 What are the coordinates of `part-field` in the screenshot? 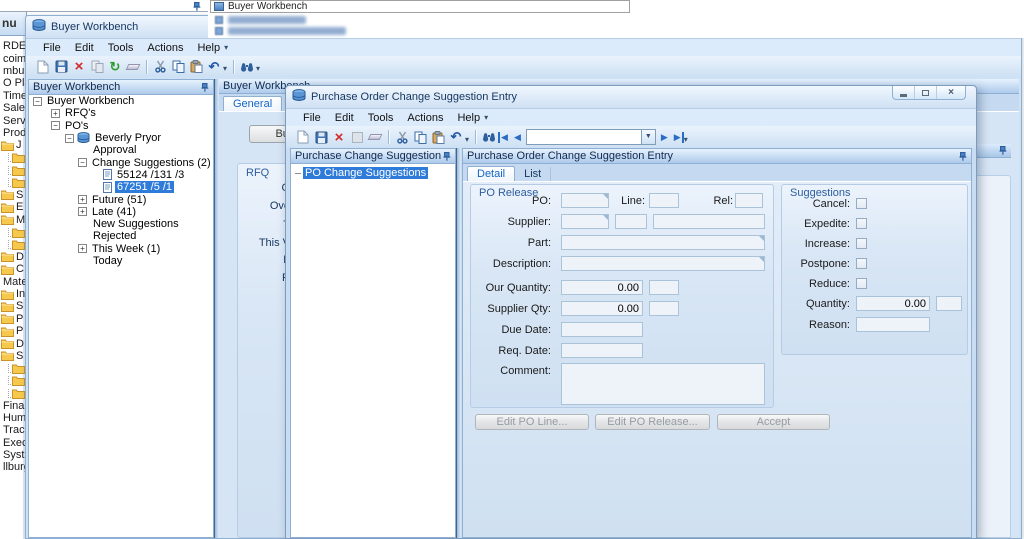 It's located at (663, 242).